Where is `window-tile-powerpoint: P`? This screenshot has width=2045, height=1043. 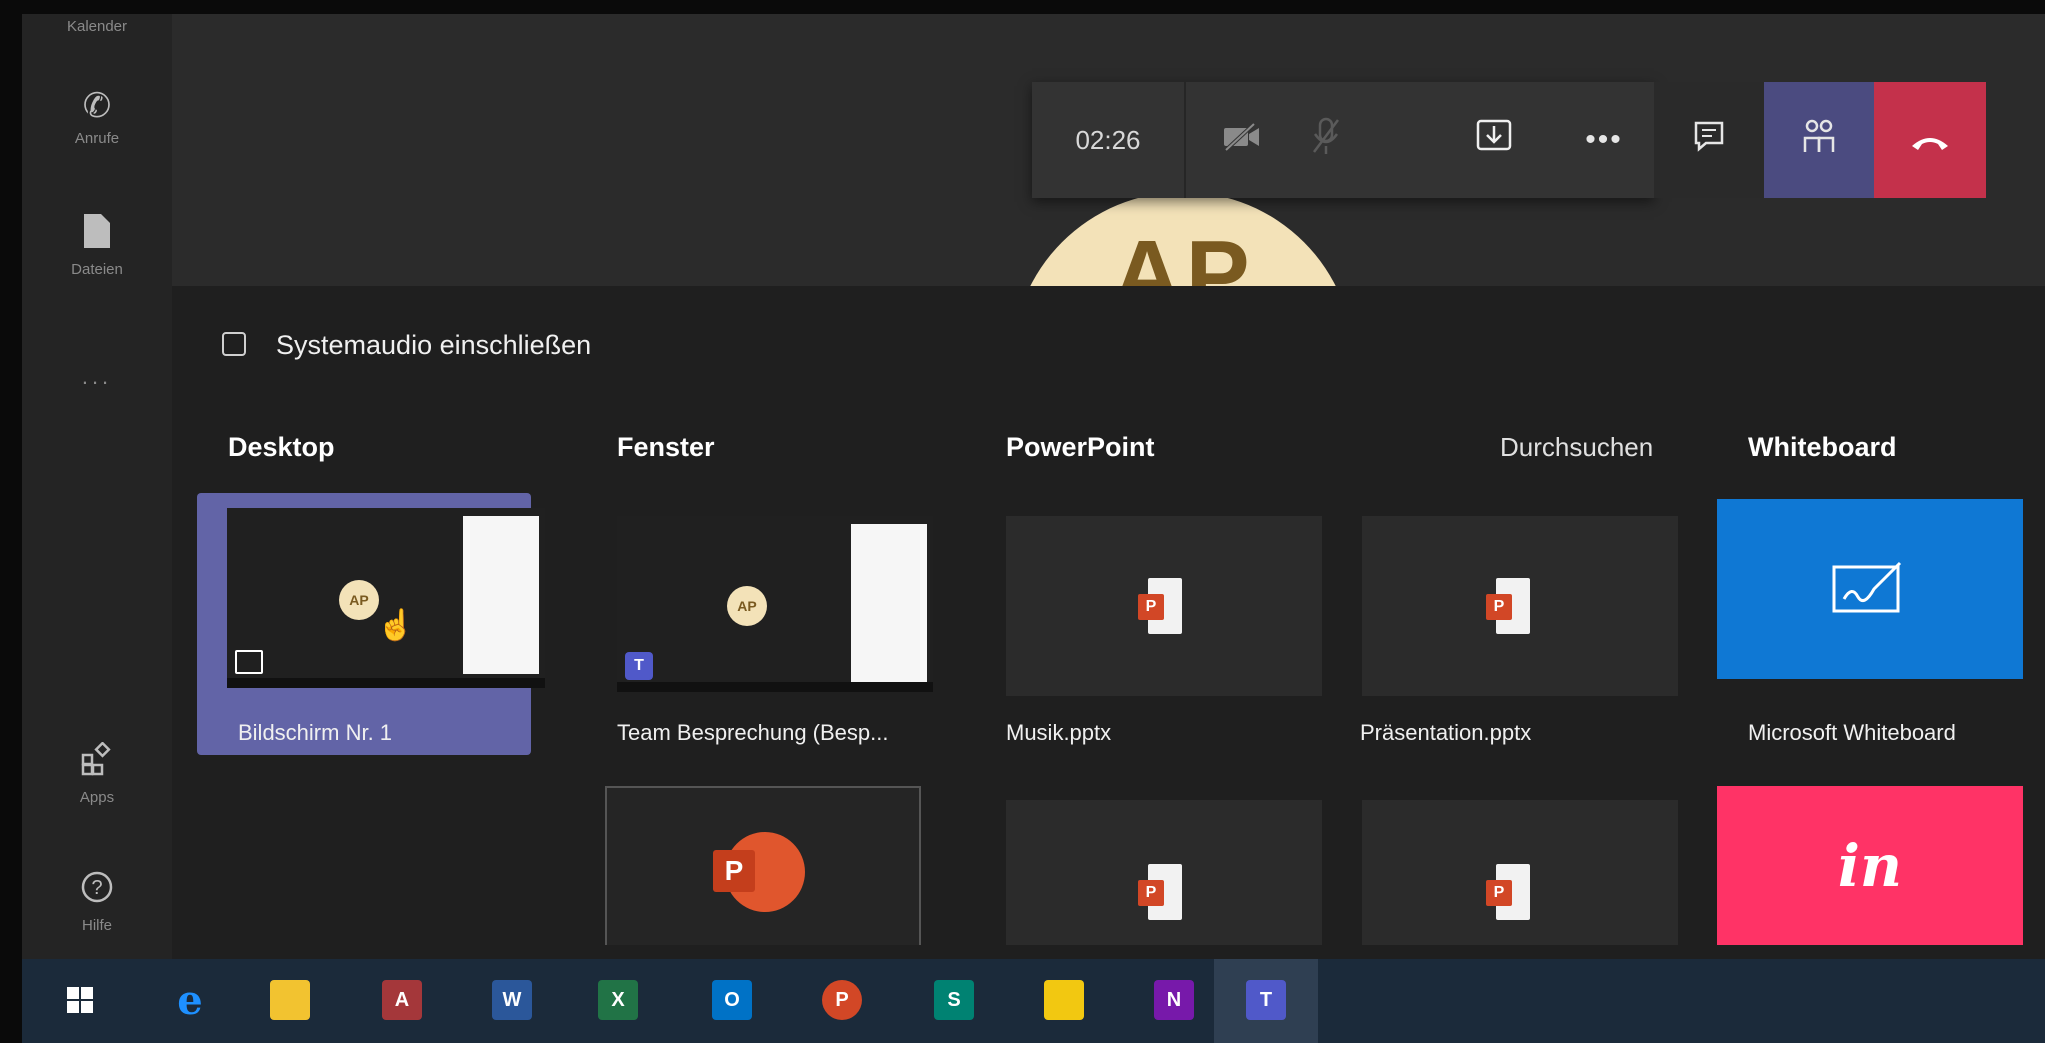
window-tile-powerpoint: P is located at coordinates (763, 865).